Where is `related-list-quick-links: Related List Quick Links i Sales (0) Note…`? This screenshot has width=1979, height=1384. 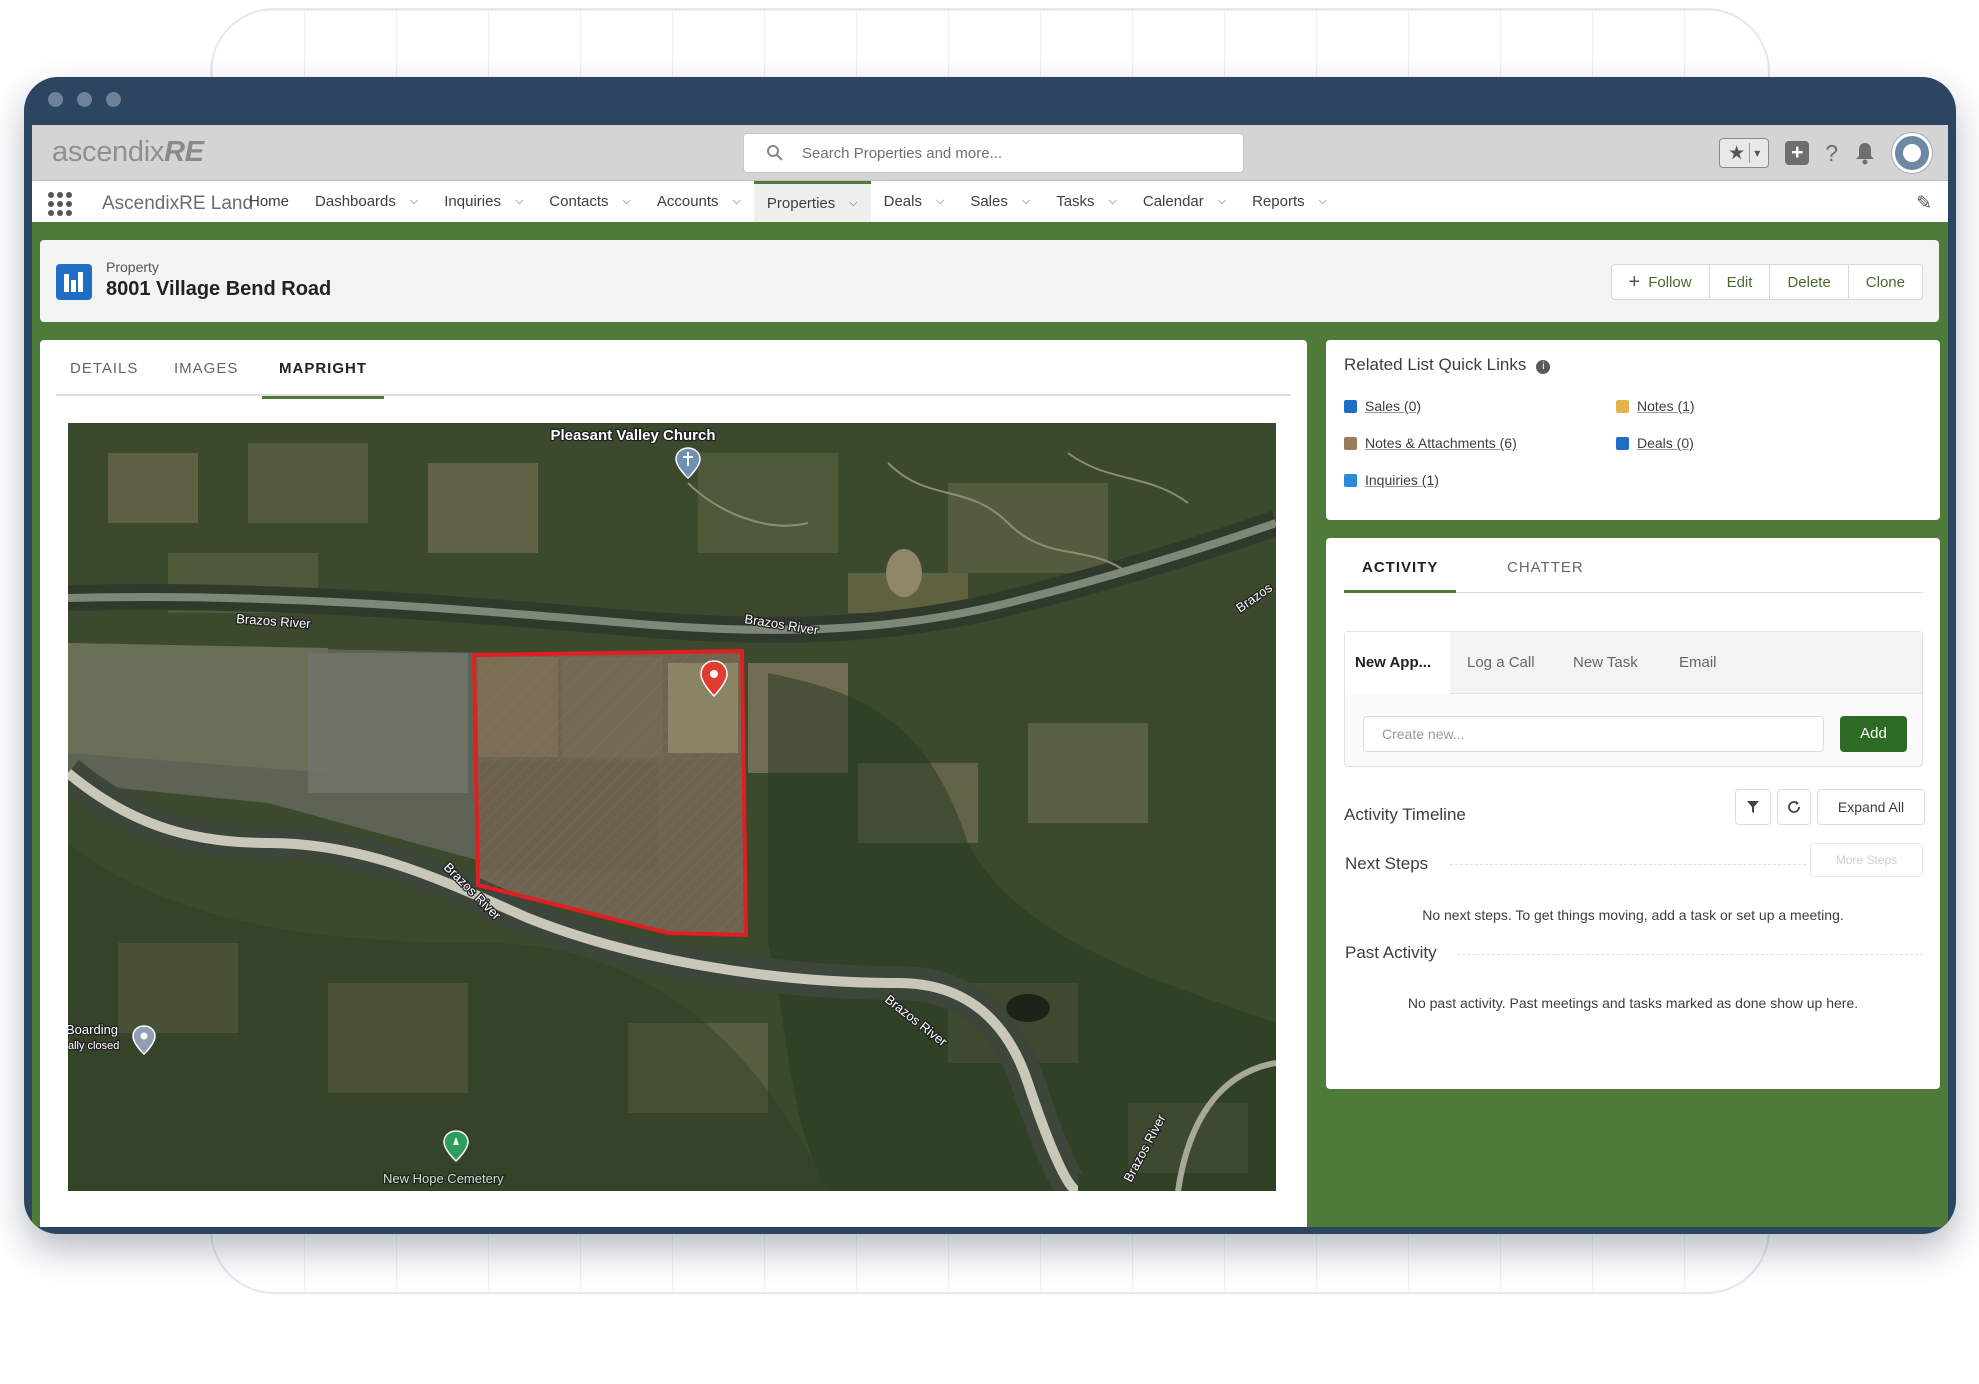 related-list-quick-links: Related List Quick Links i Sales (0) Note… is located at coordinates (1633, 430).